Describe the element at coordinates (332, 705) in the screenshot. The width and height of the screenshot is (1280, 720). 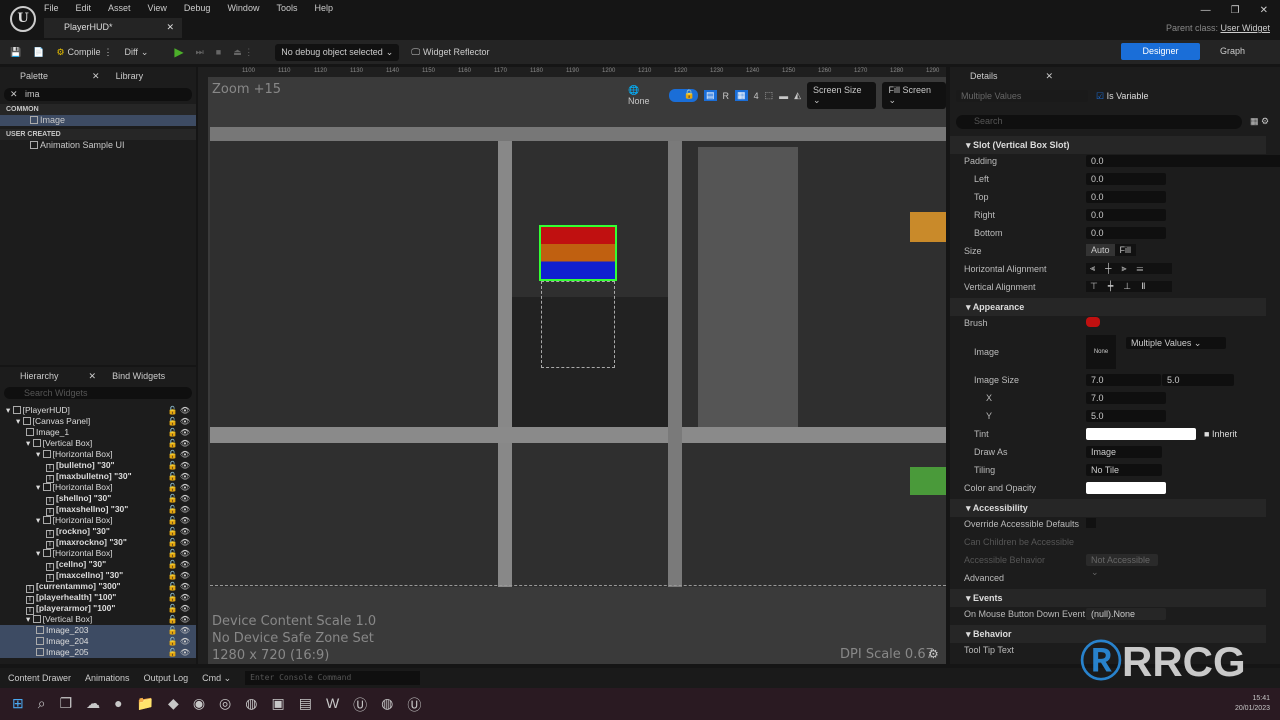
I see `word-icon: W` at that location.